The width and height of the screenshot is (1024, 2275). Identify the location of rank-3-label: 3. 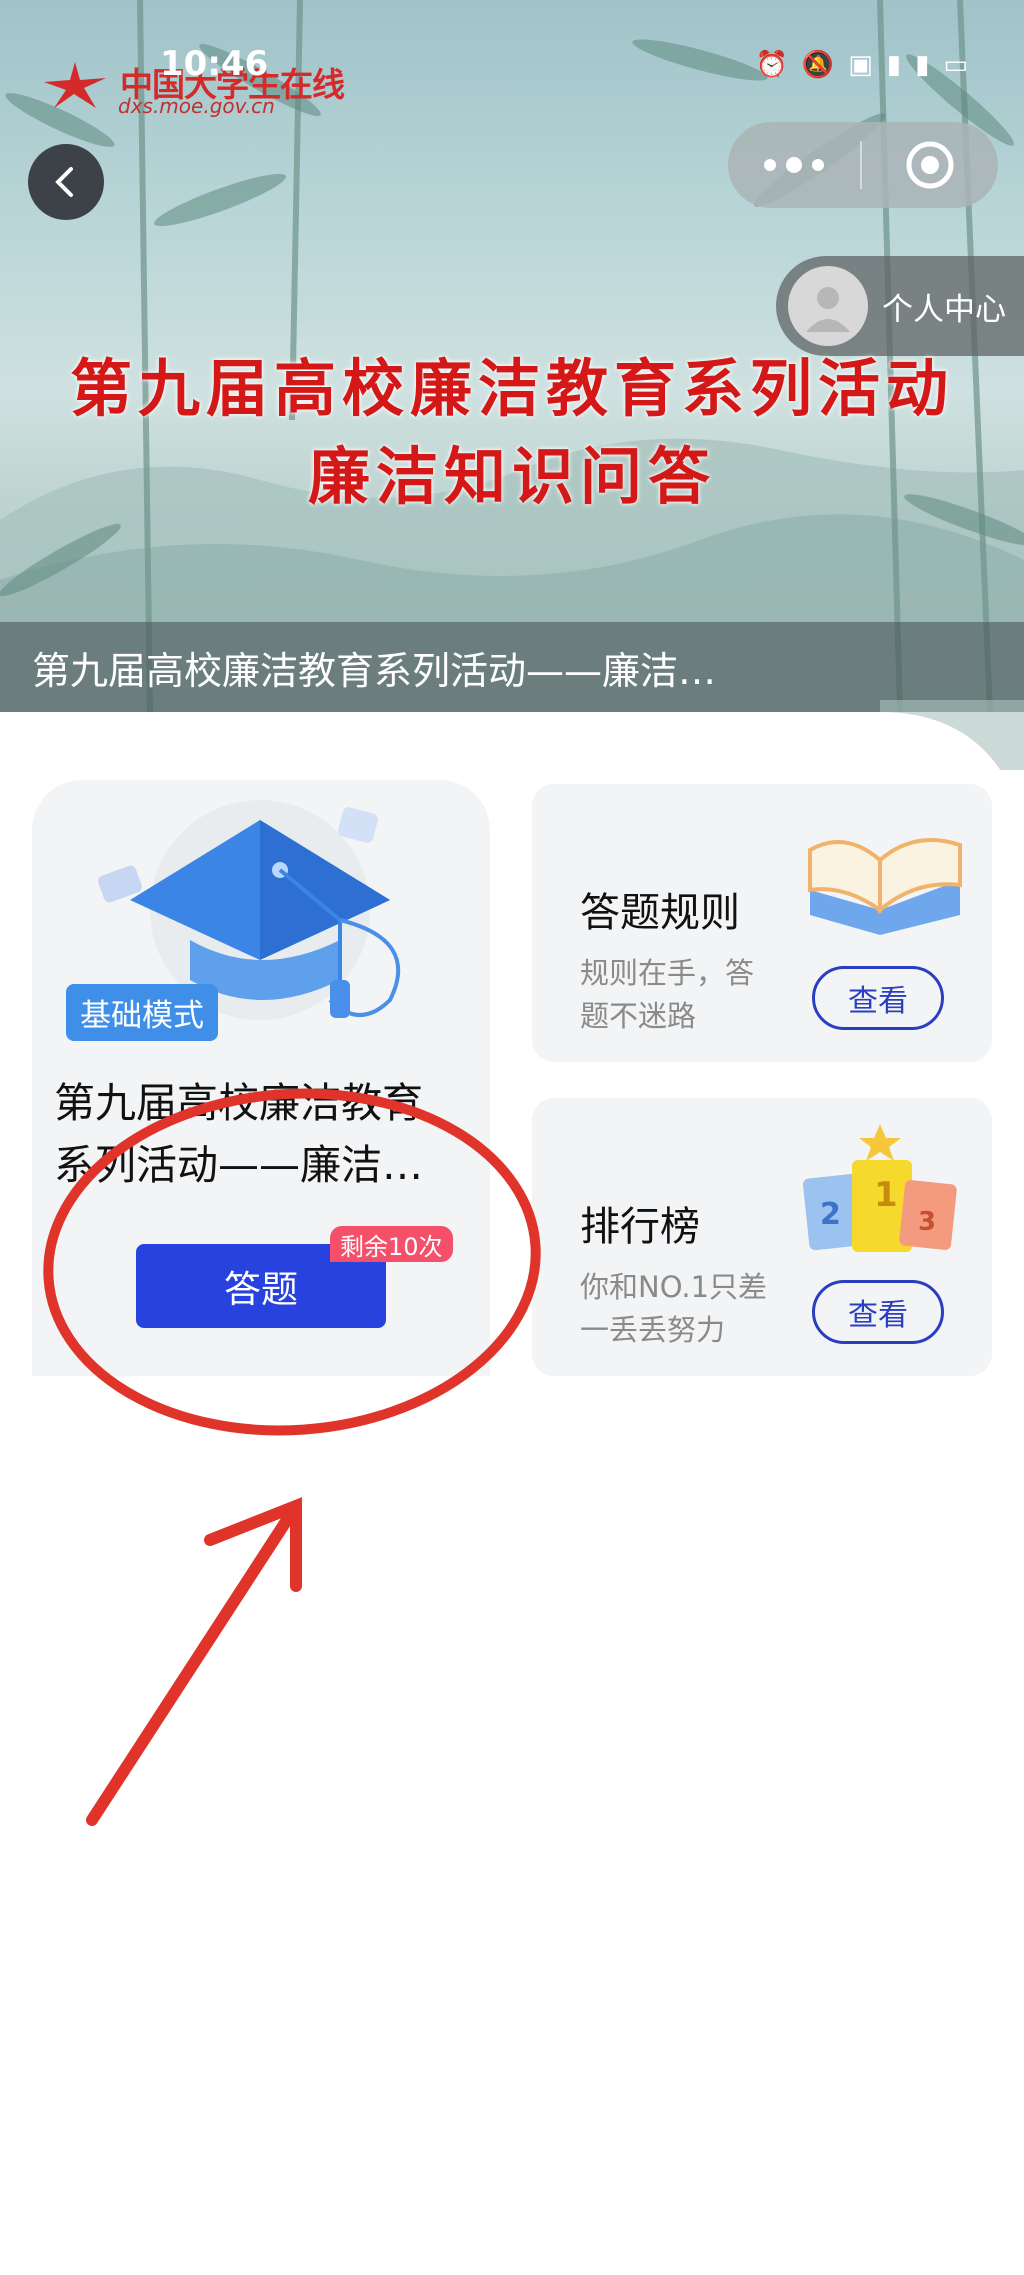
(927, 1222).